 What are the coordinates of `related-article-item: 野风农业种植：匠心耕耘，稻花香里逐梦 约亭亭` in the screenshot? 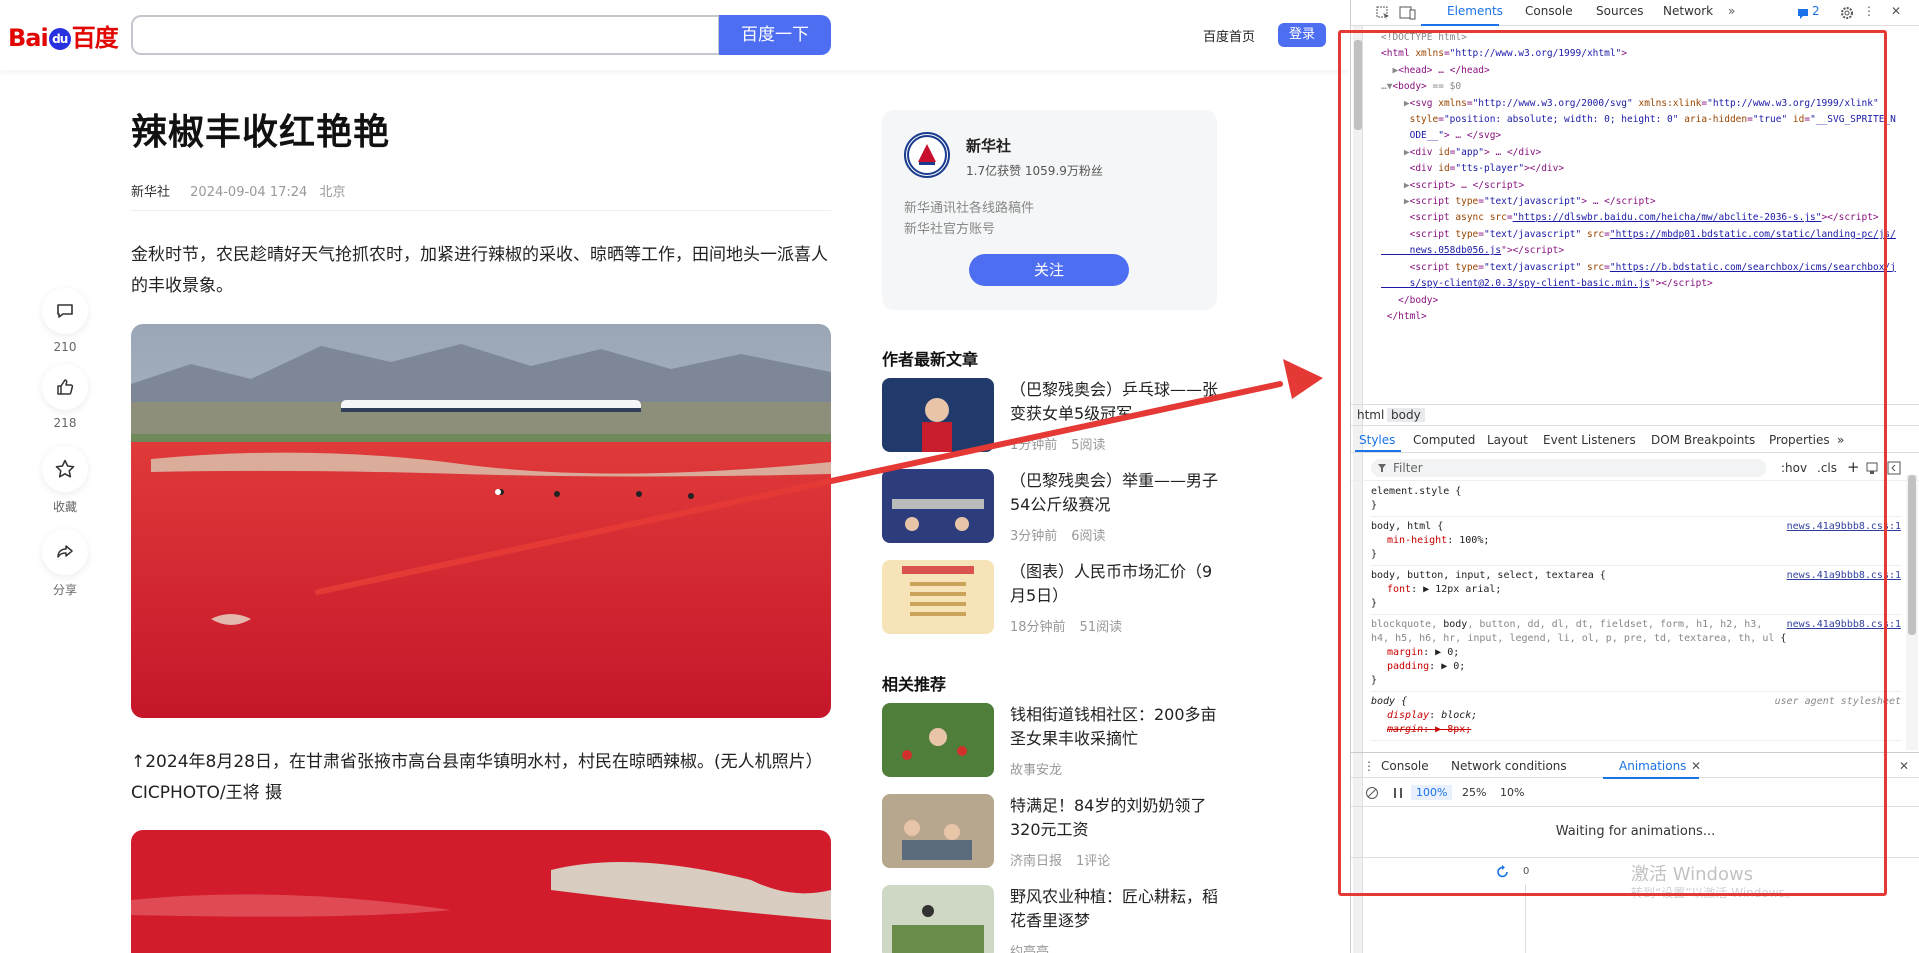 It's located at (1054, 919).